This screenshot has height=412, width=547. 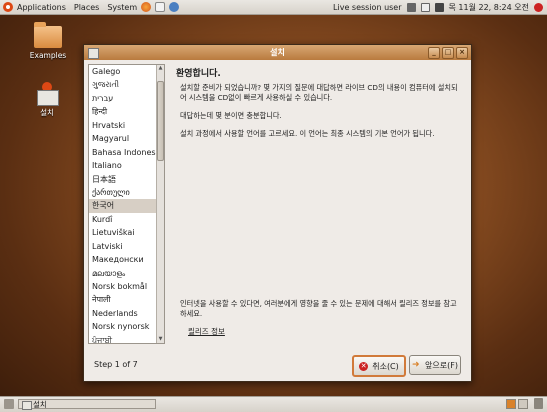 I want to click on language-item: Kurdî, so click(x=126, y=219).